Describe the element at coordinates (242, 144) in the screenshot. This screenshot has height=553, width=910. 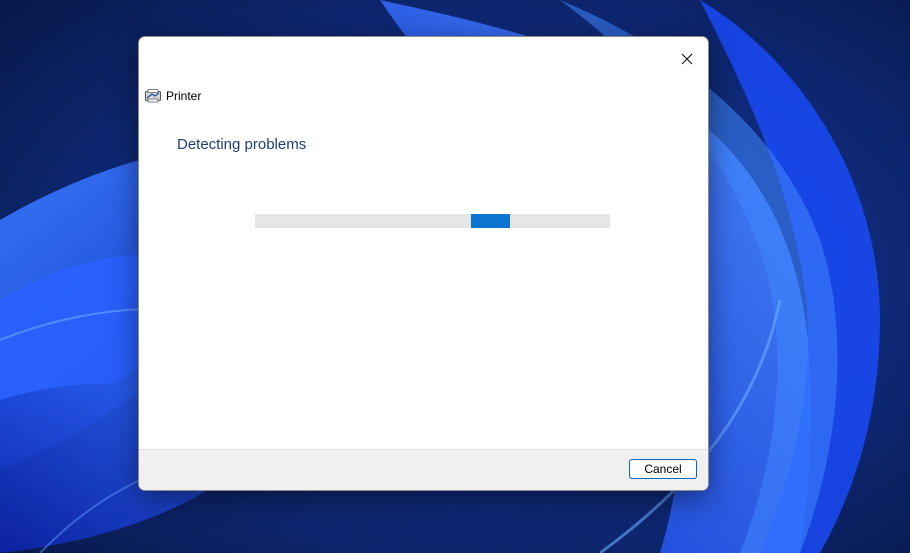
I see `status-heading: Detecting problems` at that location.